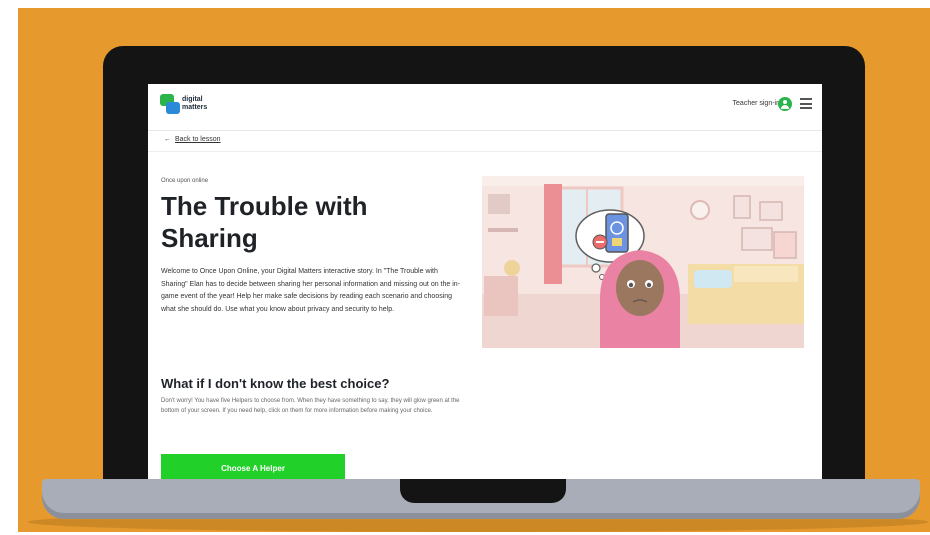 This screenshot has height=535, width=930. I want to click on arrow-left-icon: ←, so click(167, 139).